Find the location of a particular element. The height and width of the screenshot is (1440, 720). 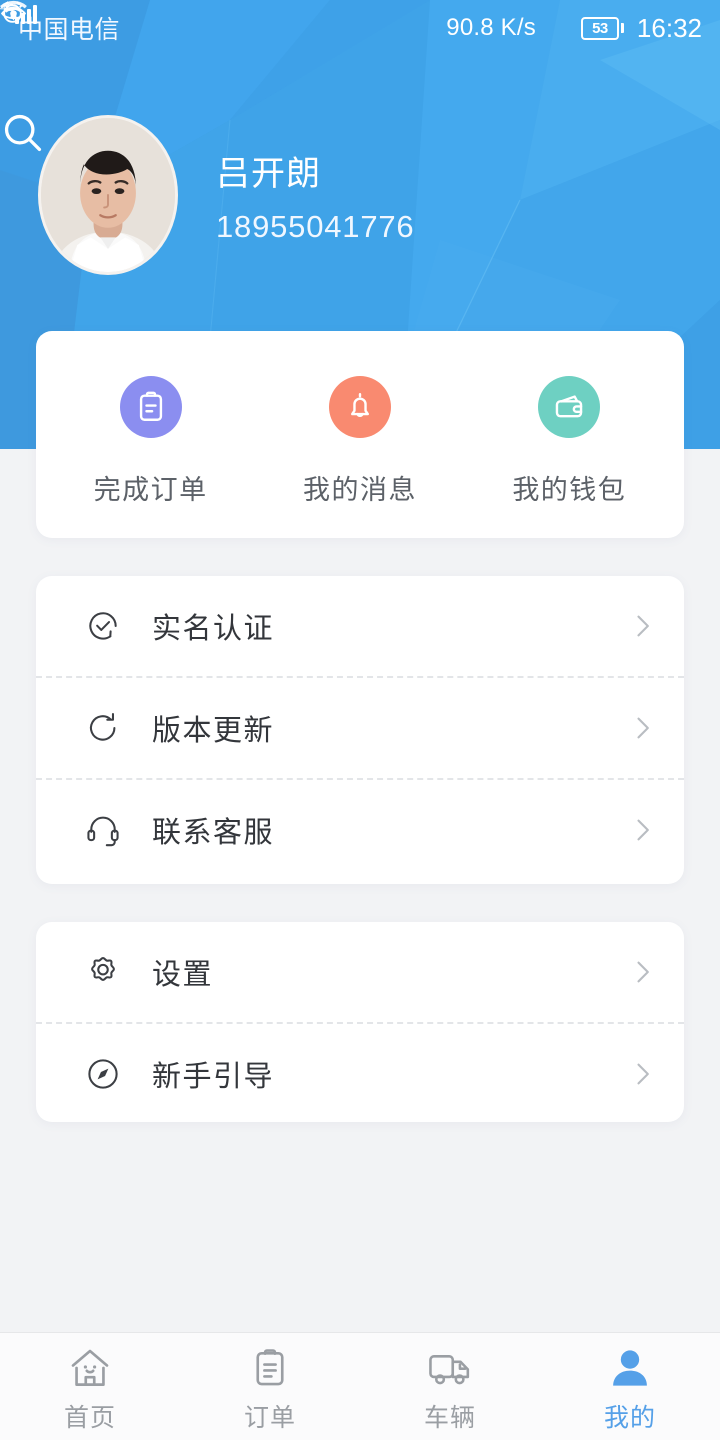

profile-text: 吕开朗 18955041776 is located at coordinates (315, 195).